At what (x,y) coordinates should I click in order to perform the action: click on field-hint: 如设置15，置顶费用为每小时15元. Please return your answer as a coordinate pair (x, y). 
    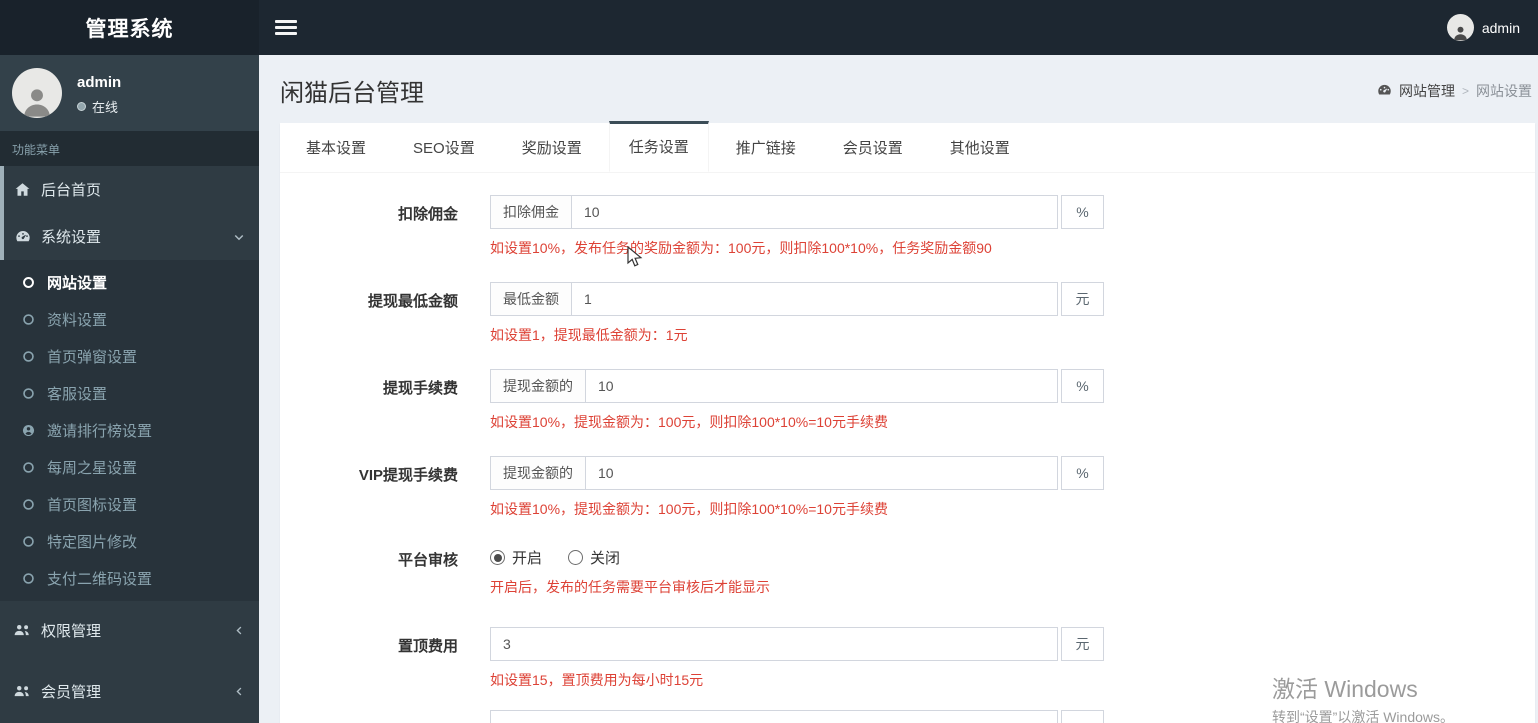
    Looking at the image, I should click on (597, 680).